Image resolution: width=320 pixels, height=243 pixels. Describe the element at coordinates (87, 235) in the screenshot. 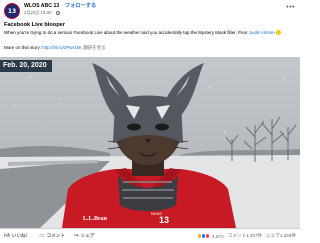

I see `share-label: シェア` at that location.